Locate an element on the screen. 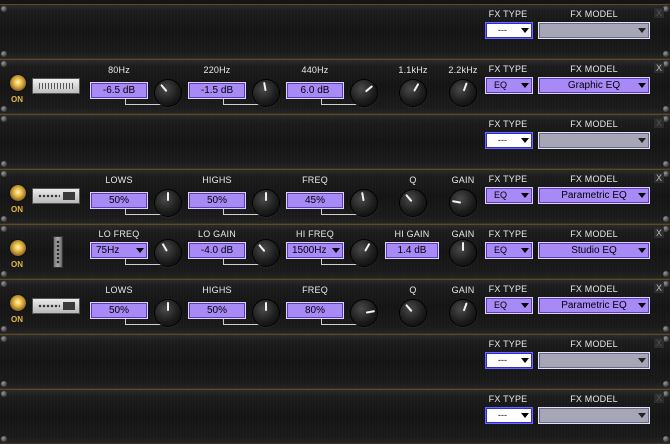 Image resolution: width=670 pixels, height=444 pixels. lo-freq-select: 75Hz is located at coordinates (119, 250).